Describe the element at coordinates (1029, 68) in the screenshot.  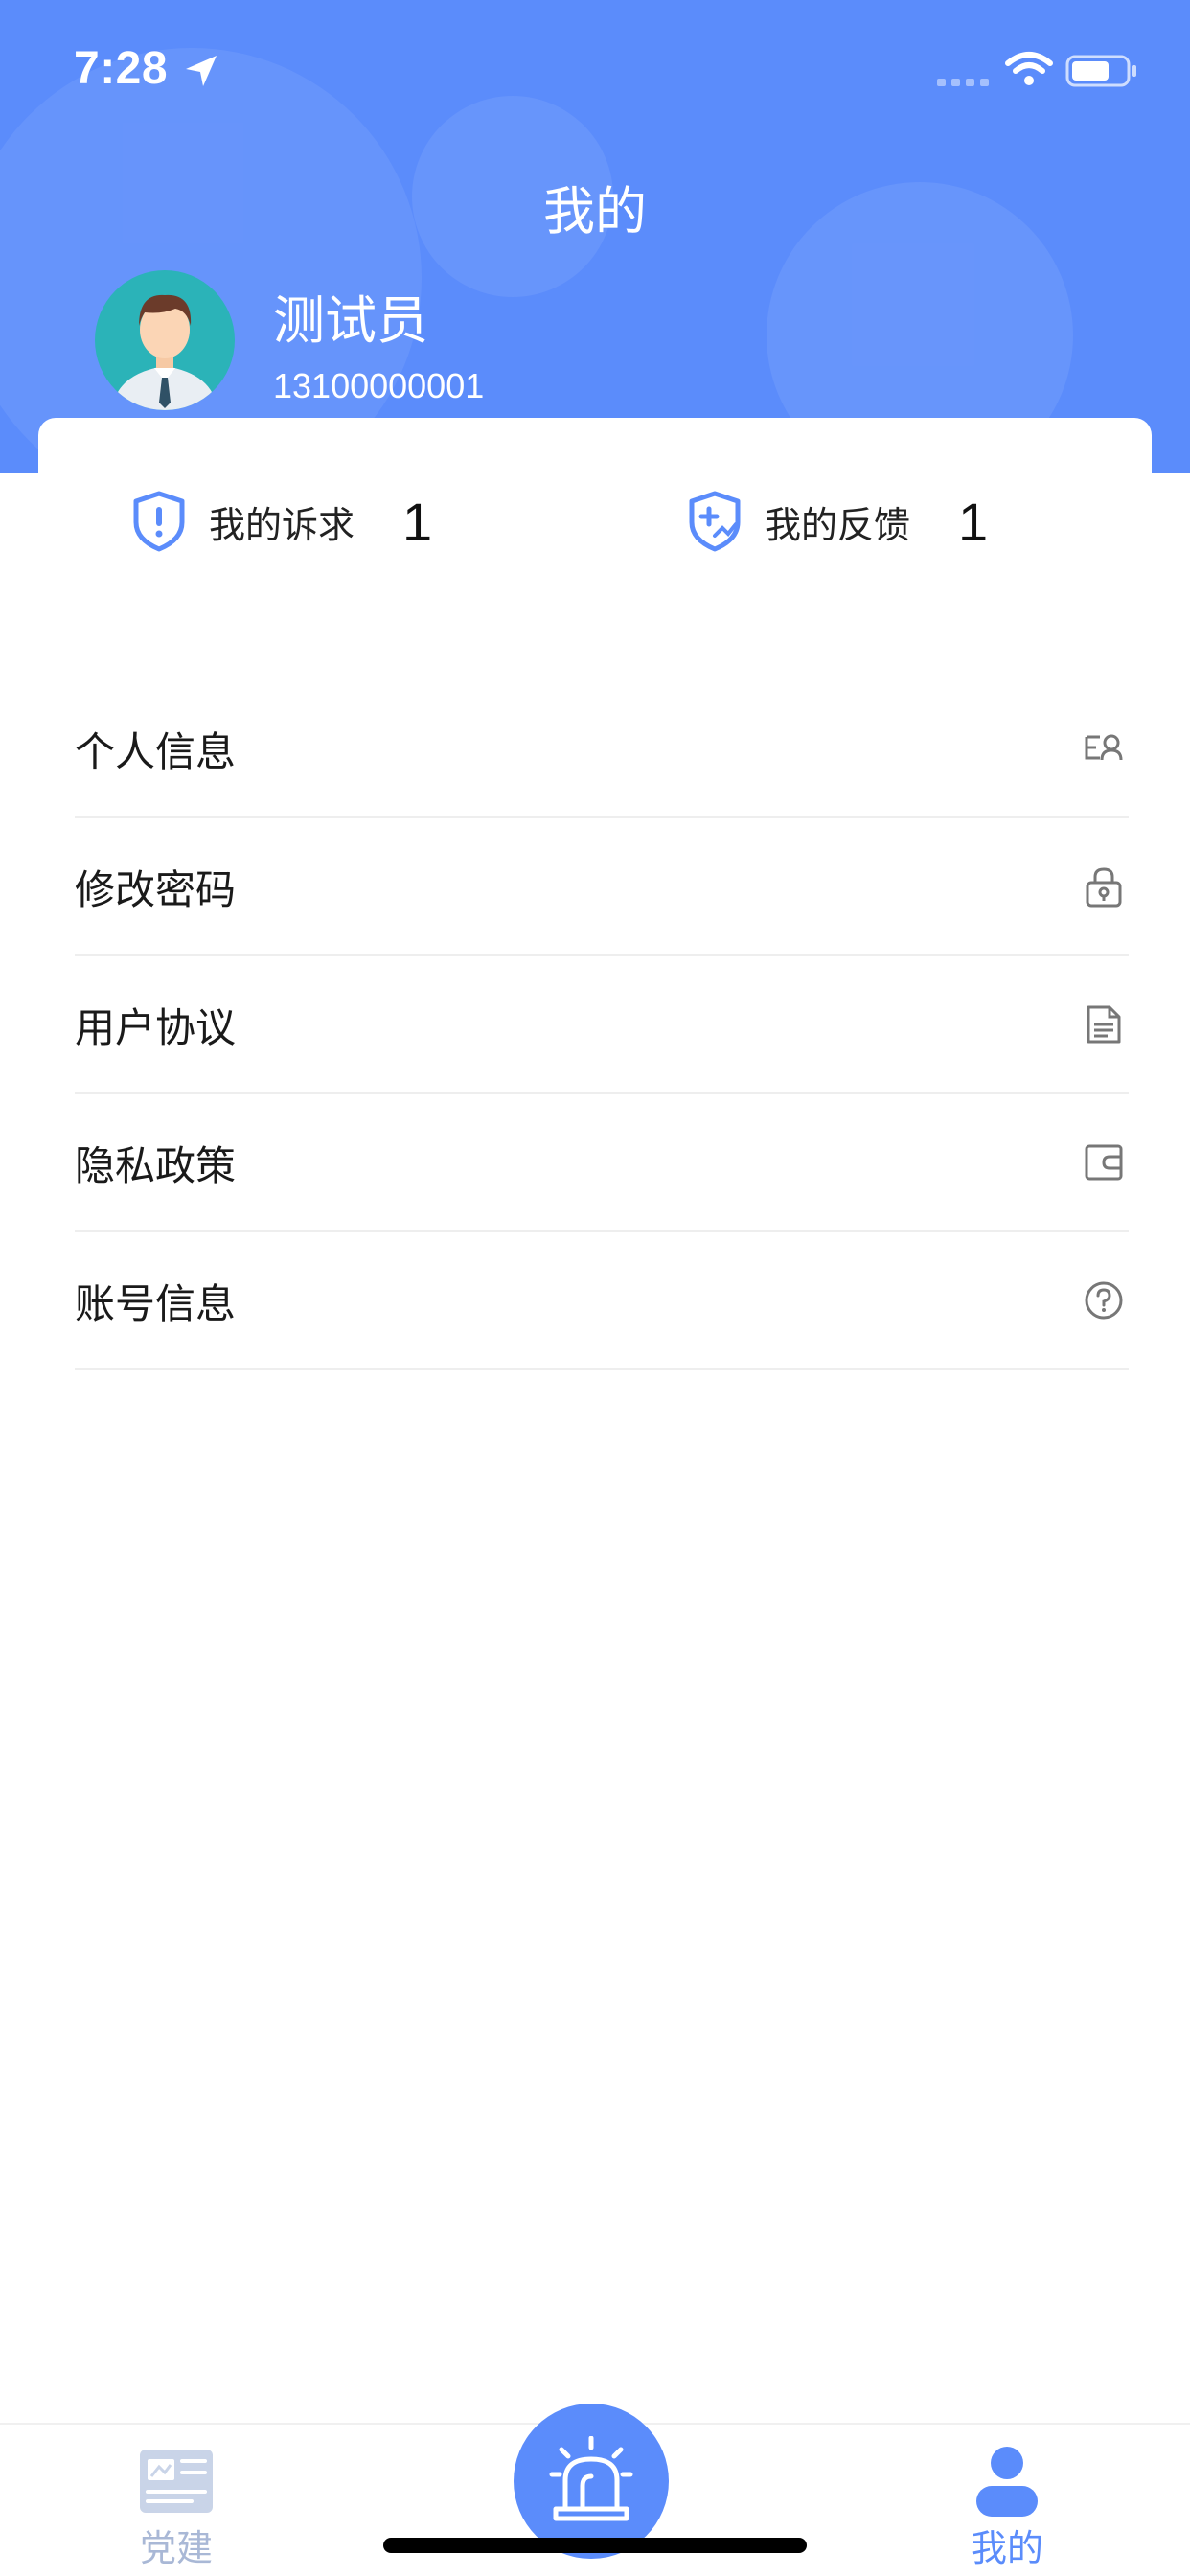
I see `wifi-icon` at that location.